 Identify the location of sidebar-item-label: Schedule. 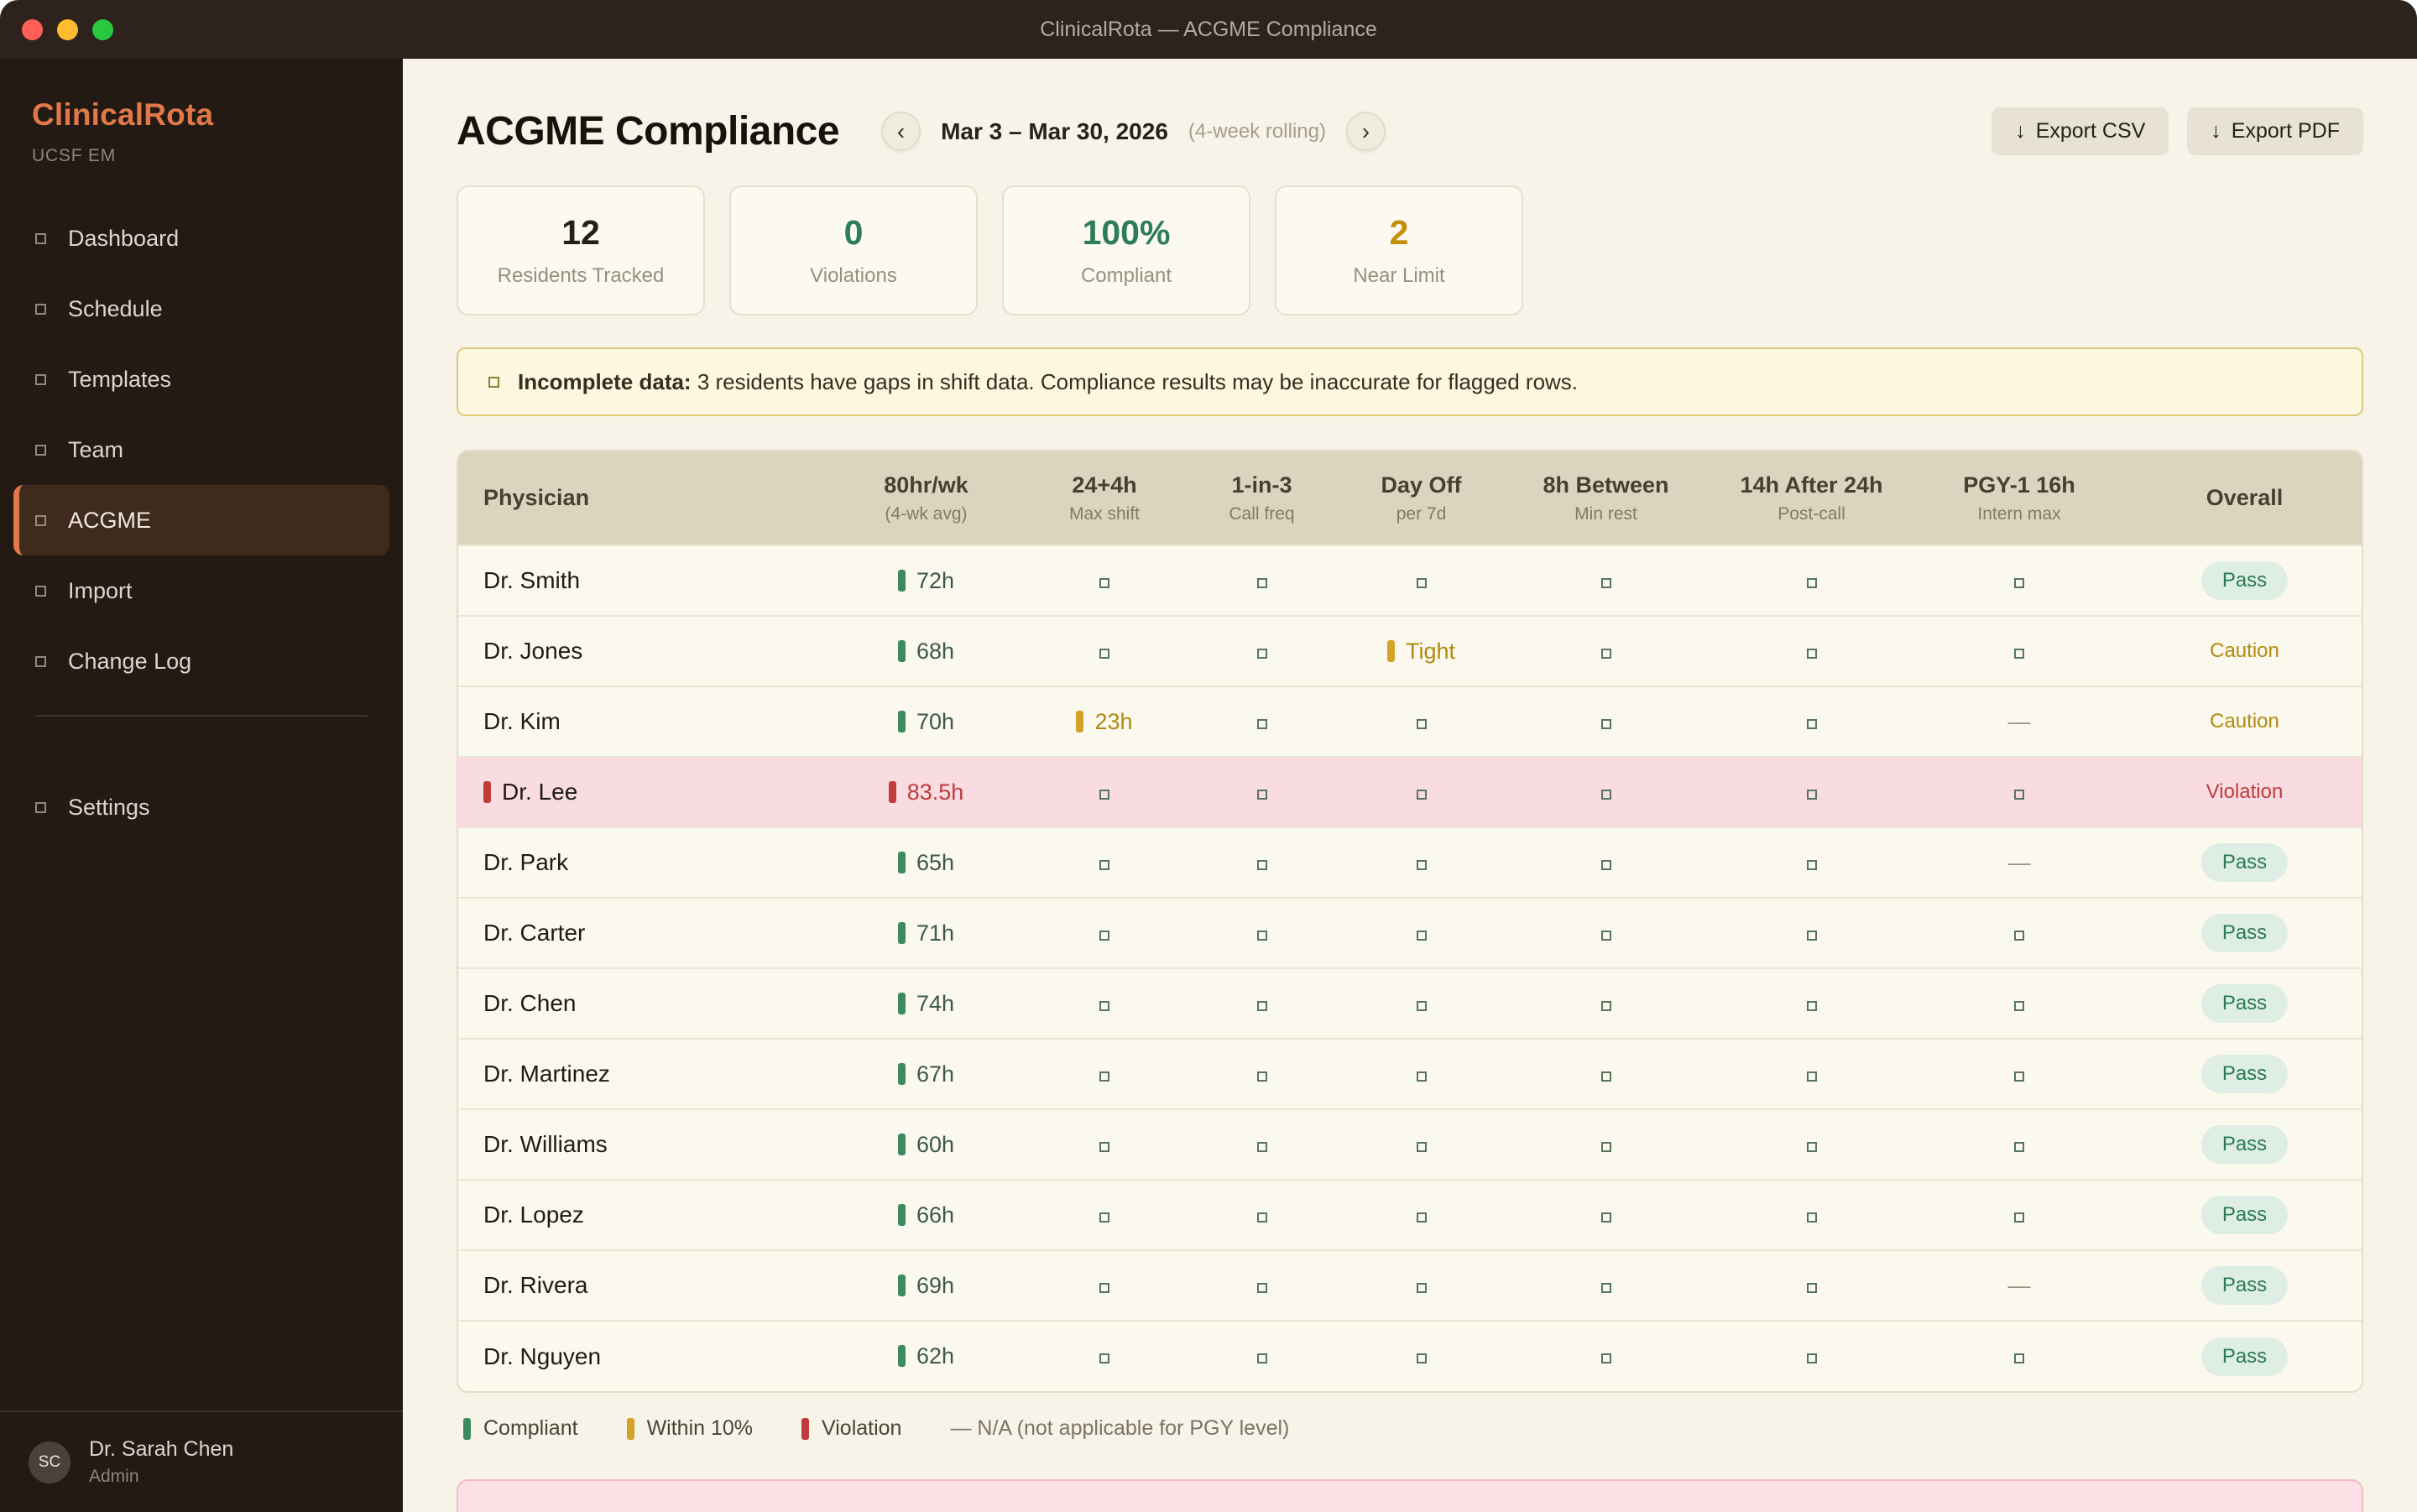
(115, 308).